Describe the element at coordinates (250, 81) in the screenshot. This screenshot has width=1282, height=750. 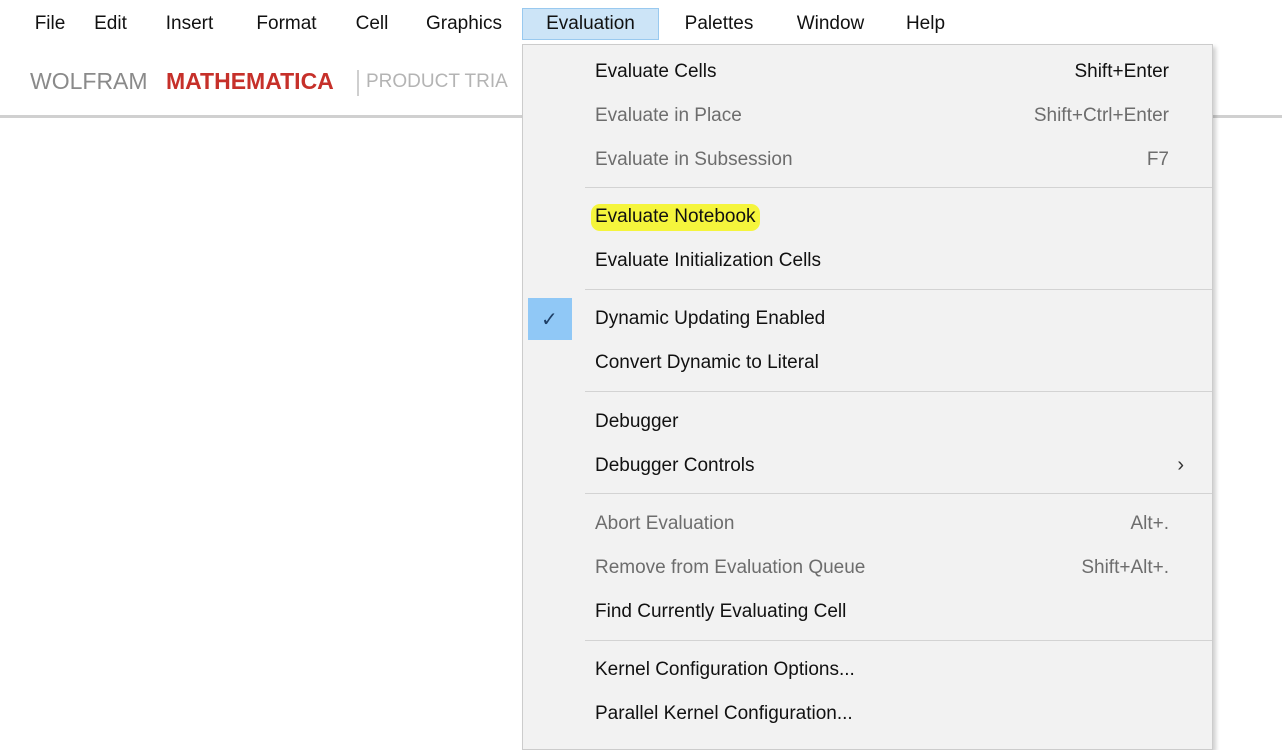
I see `brand-mathematica-text: MATHEMATICA` at that location.